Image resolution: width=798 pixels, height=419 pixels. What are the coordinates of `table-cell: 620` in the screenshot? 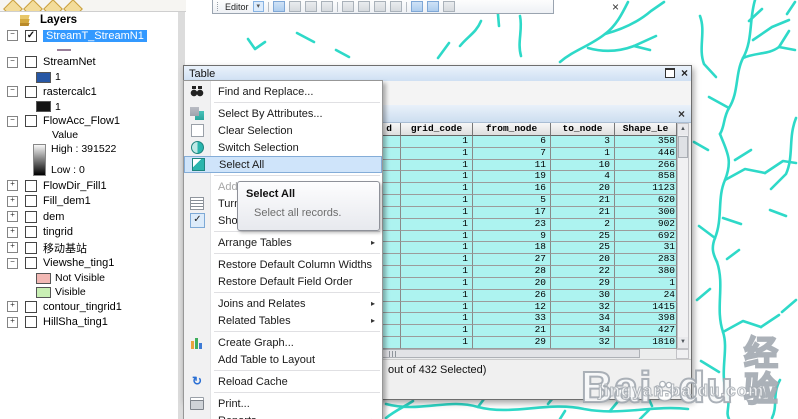 It's located at (646, 201).